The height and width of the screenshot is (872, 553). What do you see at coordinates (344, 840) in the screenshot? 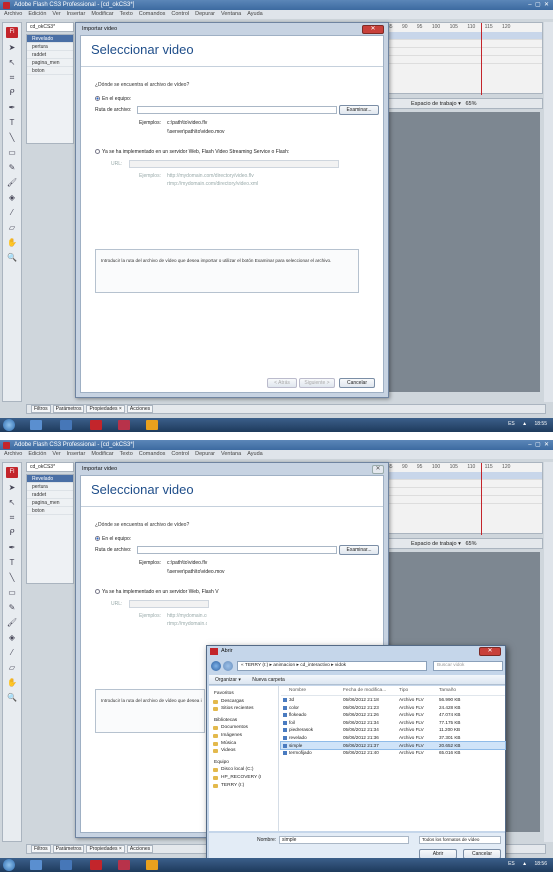
I see `filename-input: simple` at bounding box center [344, 840].